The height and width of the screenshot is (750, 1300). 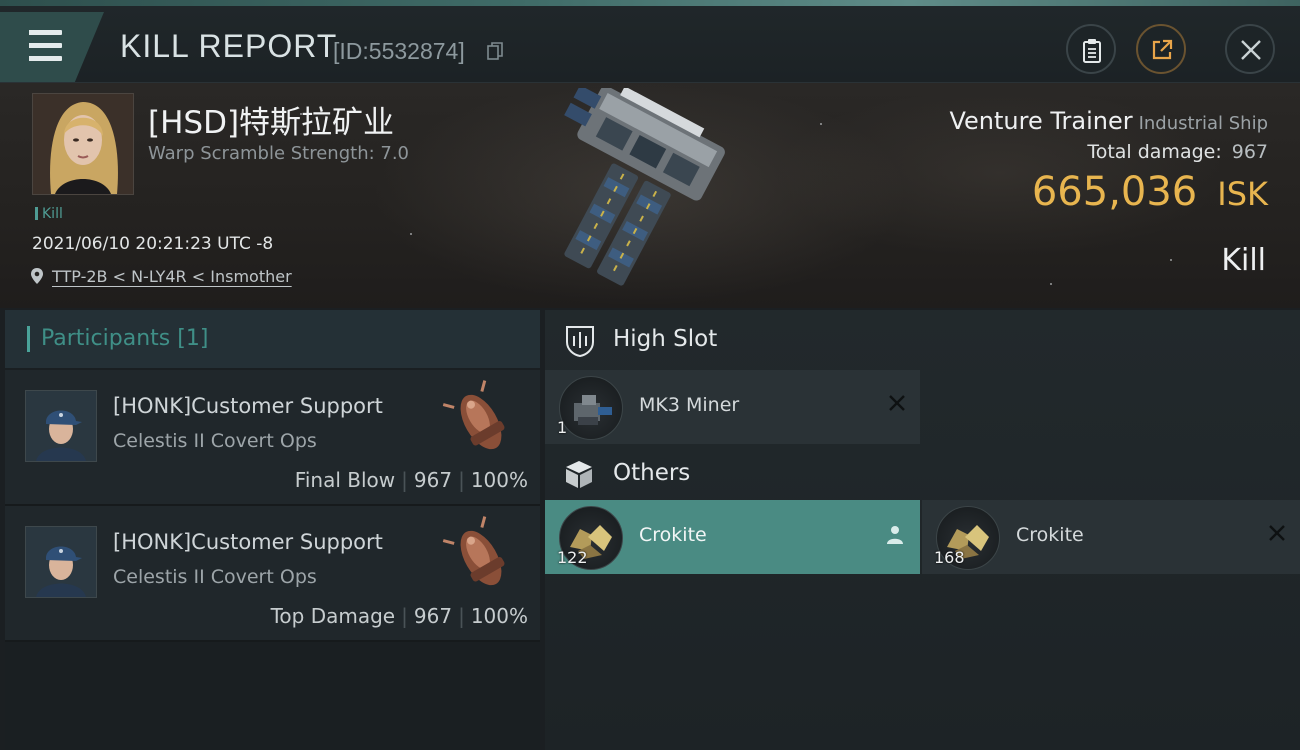 What do you see at coordinates (732, 407) in the screenshot?
I see `fitting-item: 1 MK3 Miner` at bounding box center [732, 407].